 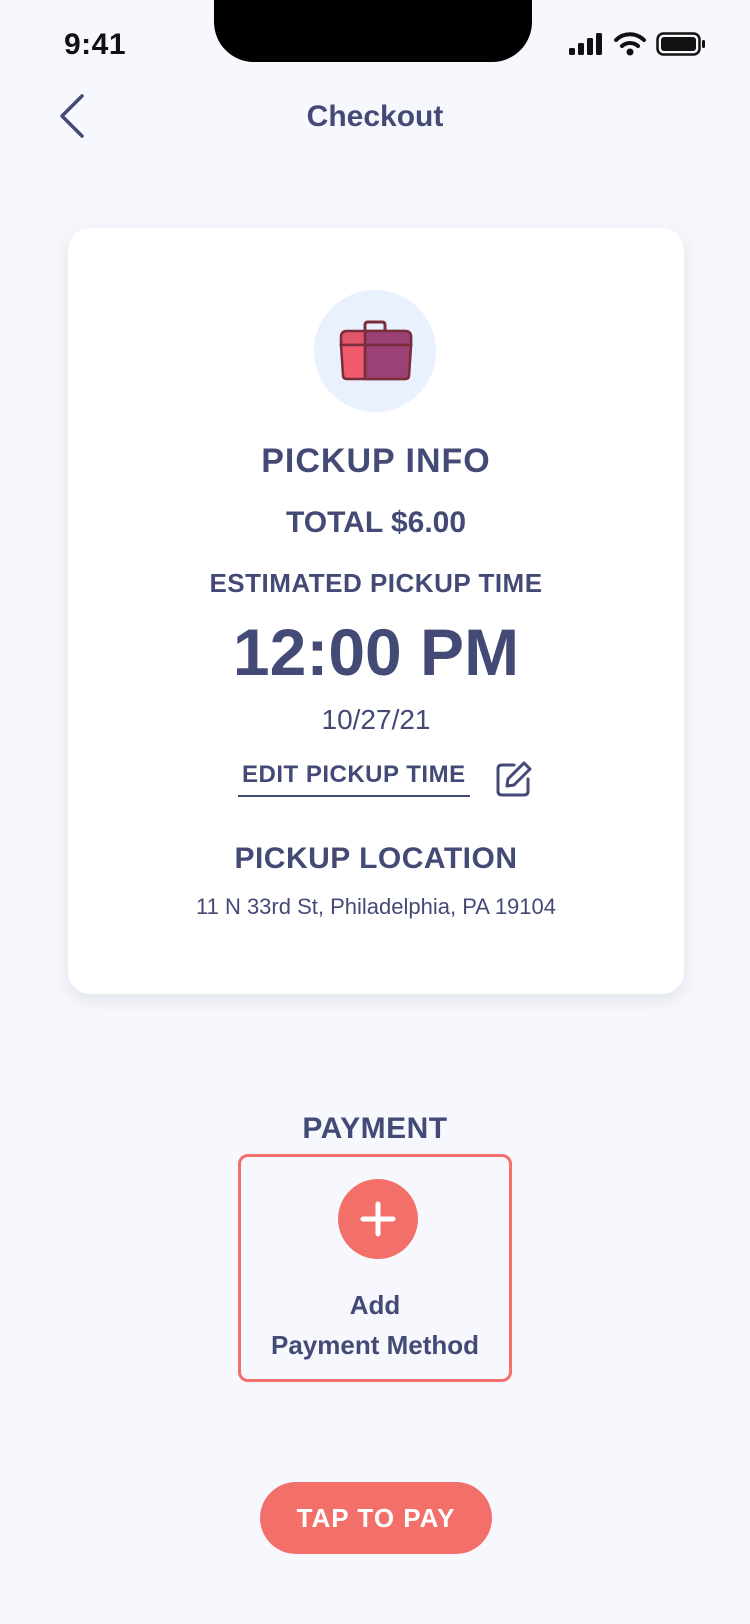 What do you see at coordinates (375, 1305) in the screenshot?
I see `add-payment-label-line1: Add` at bounding box center [375, 1305].